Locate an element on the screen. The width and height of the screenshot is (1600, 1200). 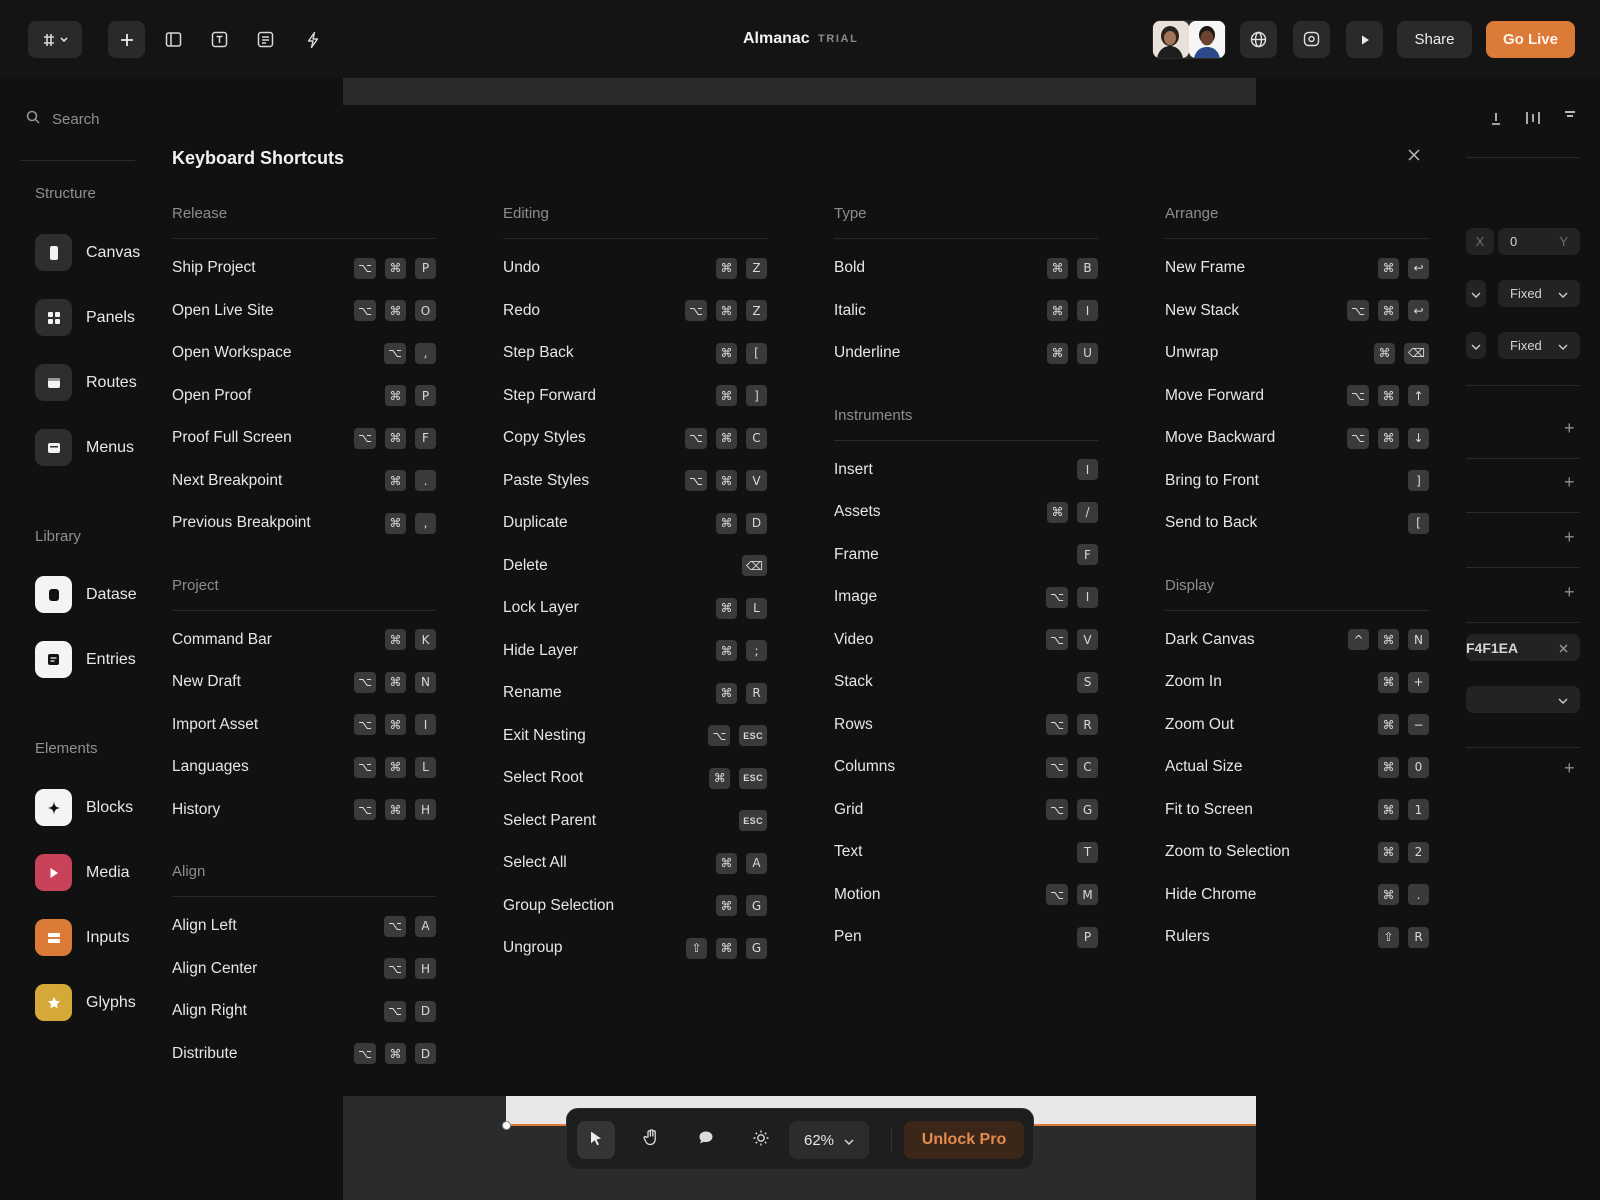
key-combo: ⇧ R is located at coordinates (1403, 937).